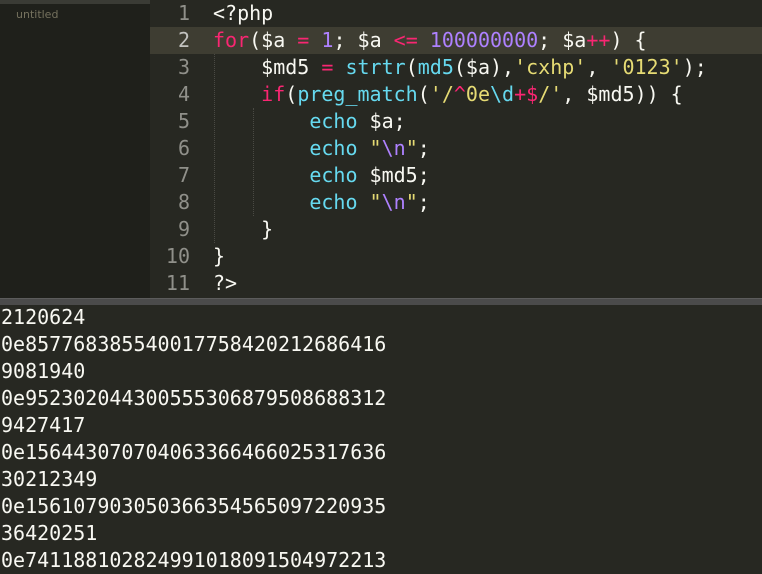 The width and height of the screenshot is (762, 574). I want to click on line-number: 11, so click(177, 283).